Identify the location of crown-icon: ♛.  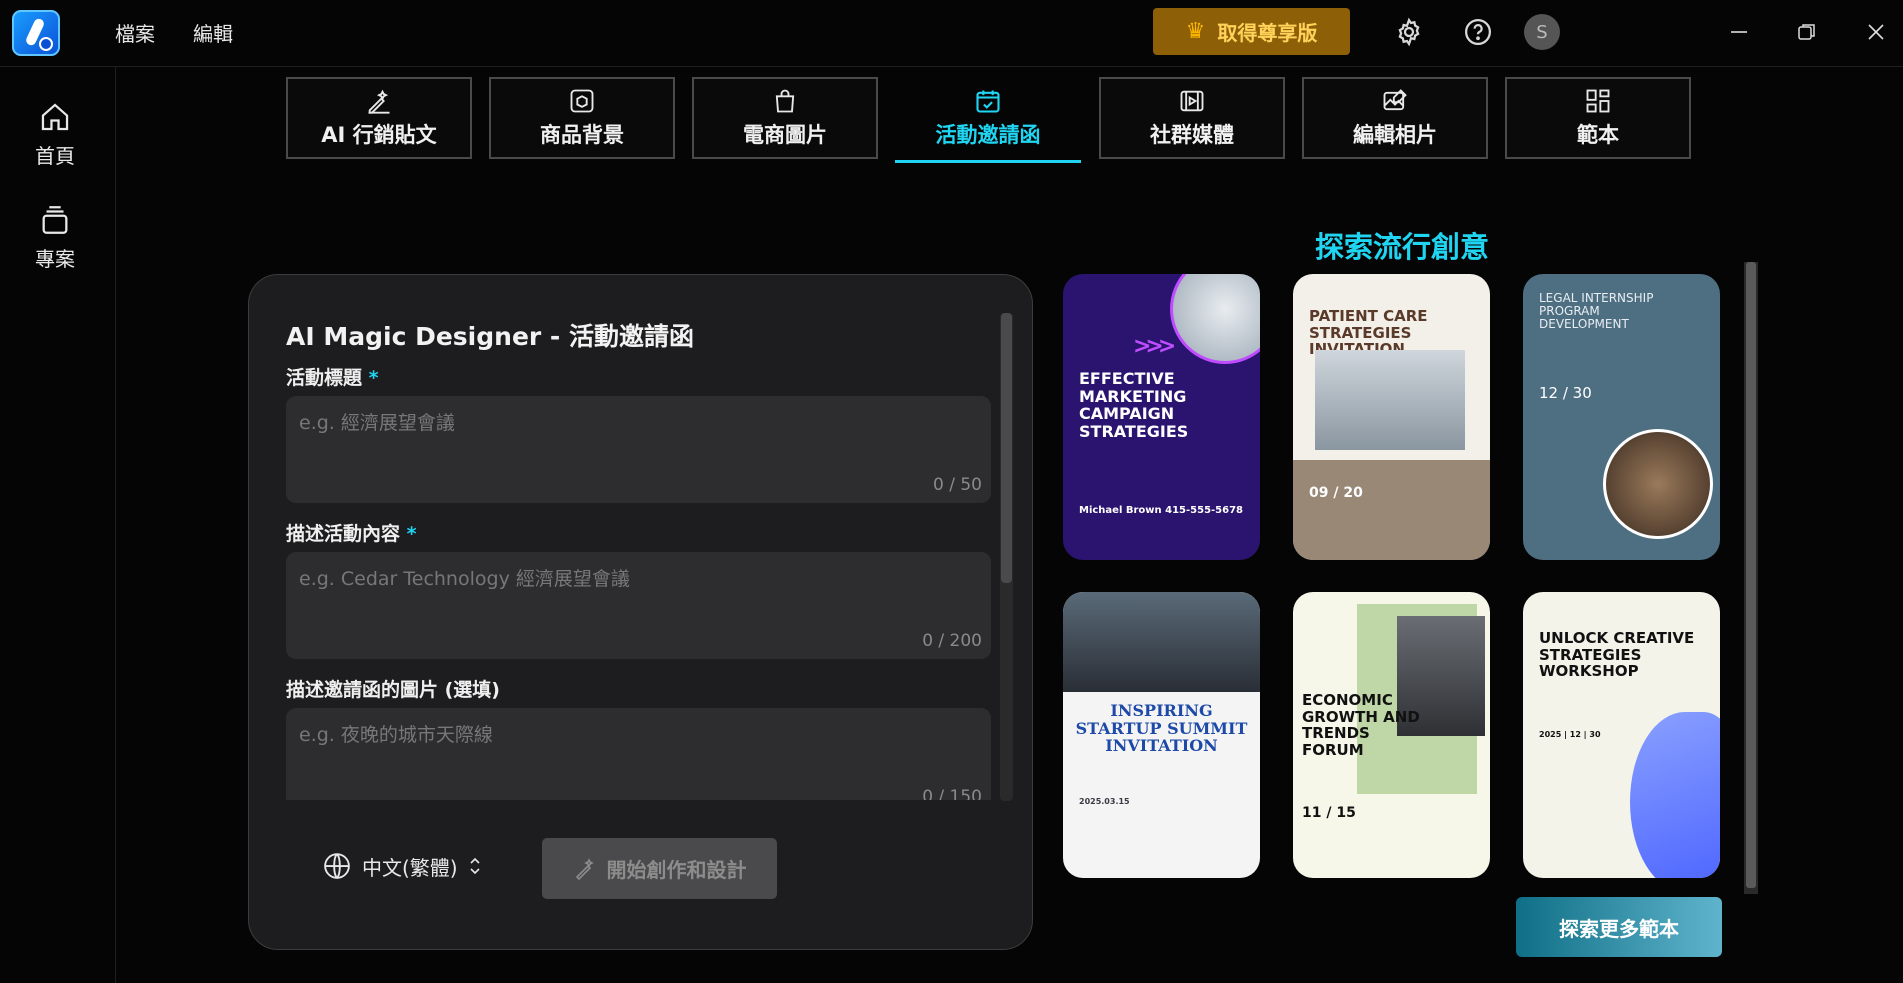
(1195, 31).